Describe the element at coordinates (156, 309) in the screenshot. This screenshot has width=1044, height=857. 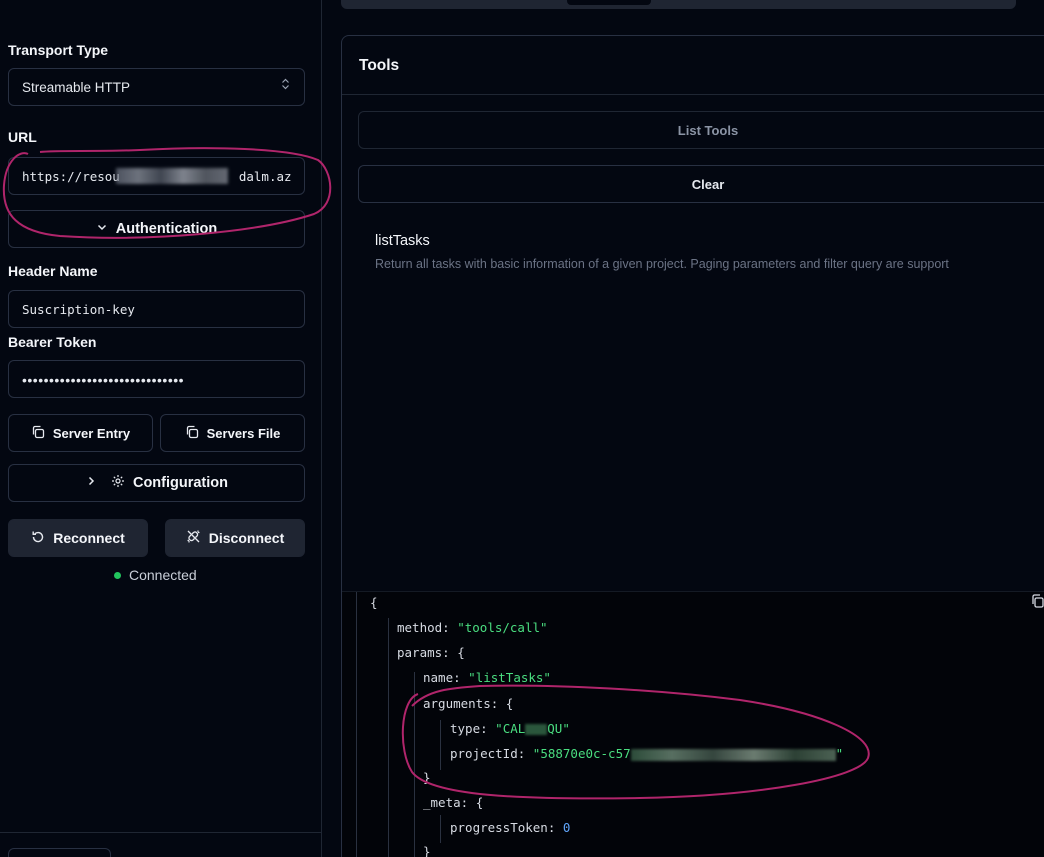
I see `header-name-input: Suscription-key` at that location.